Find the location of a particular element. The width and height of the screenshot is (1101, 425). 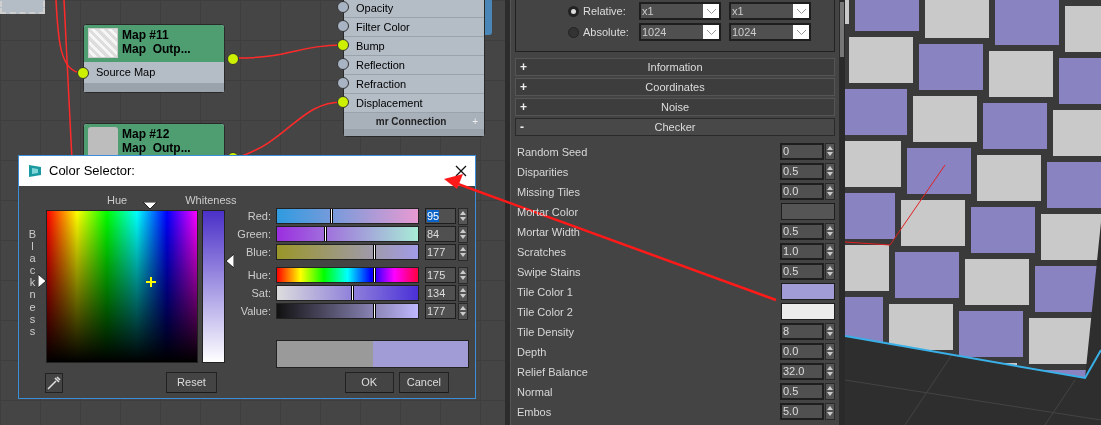

number-field: 84 is located at coordinates (440, 234).